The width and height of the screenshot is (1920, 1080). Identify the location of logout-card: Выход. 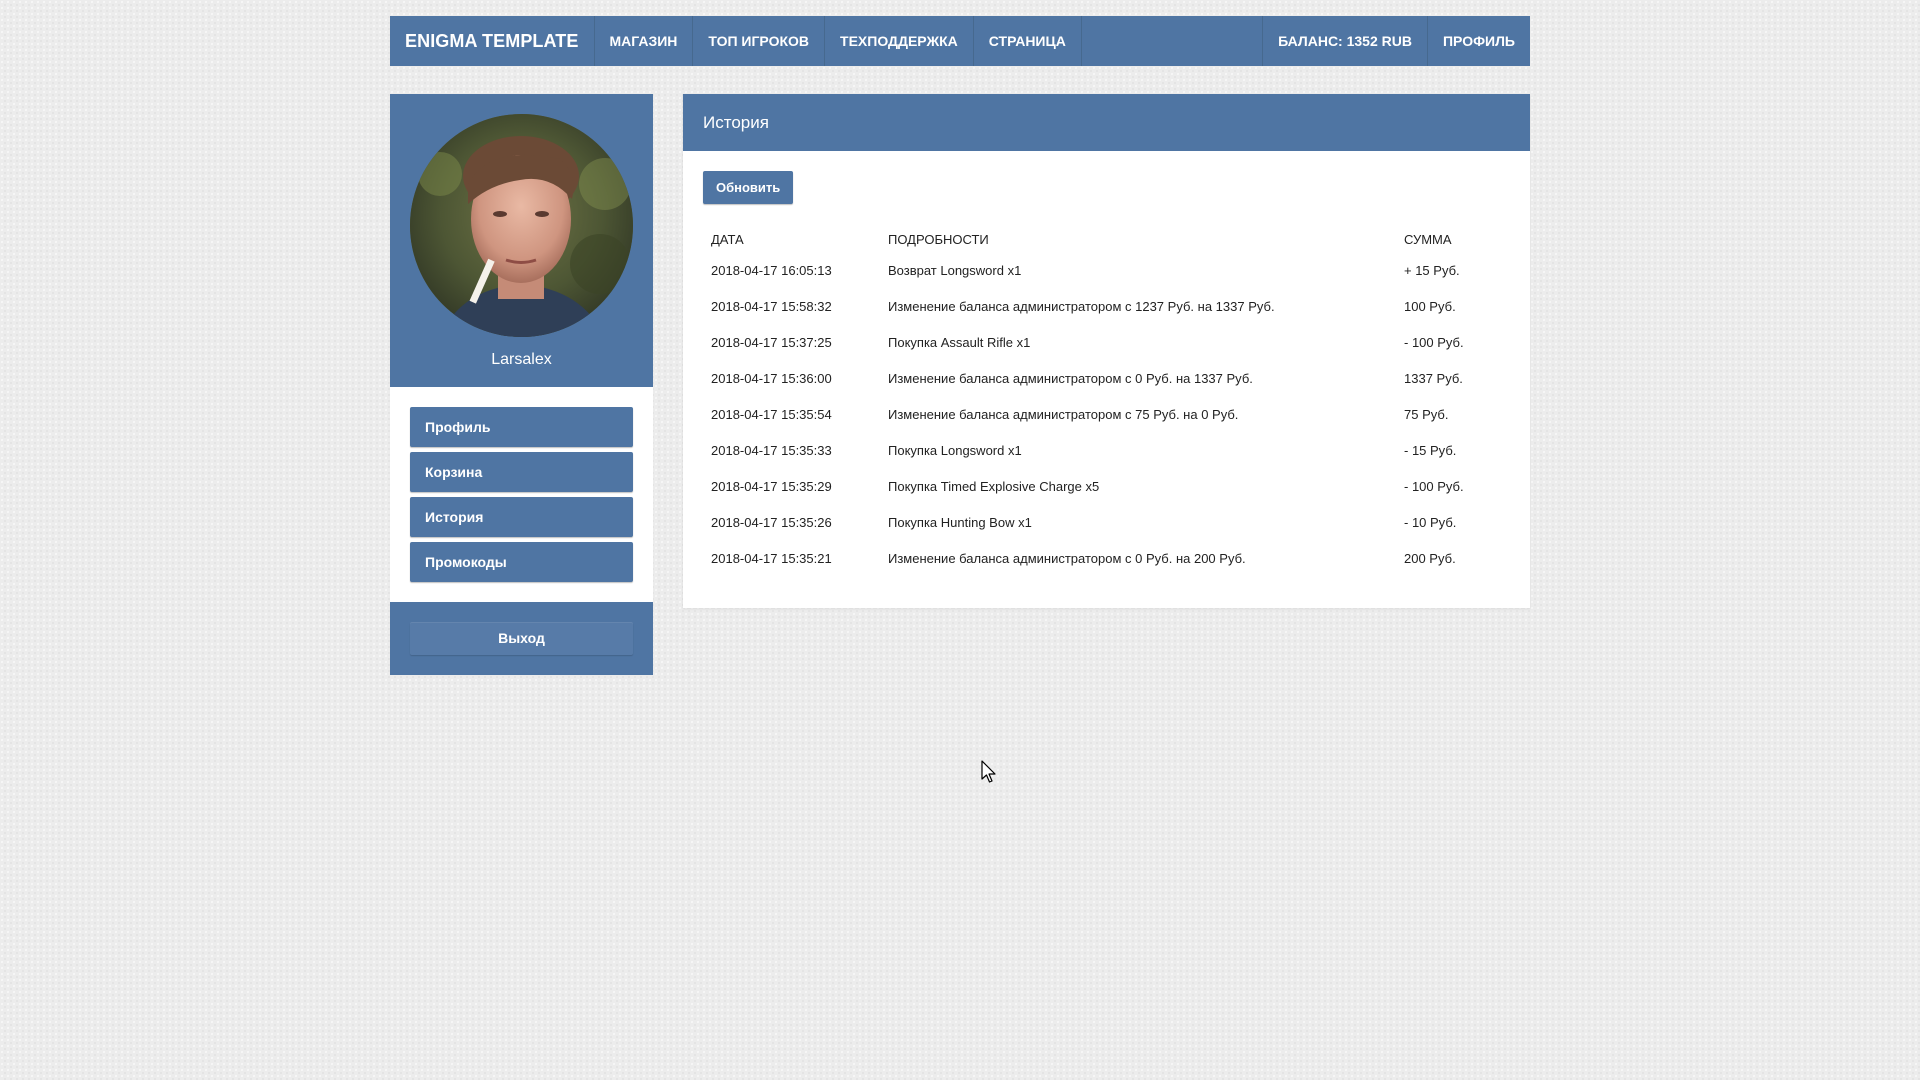
(521, 638).